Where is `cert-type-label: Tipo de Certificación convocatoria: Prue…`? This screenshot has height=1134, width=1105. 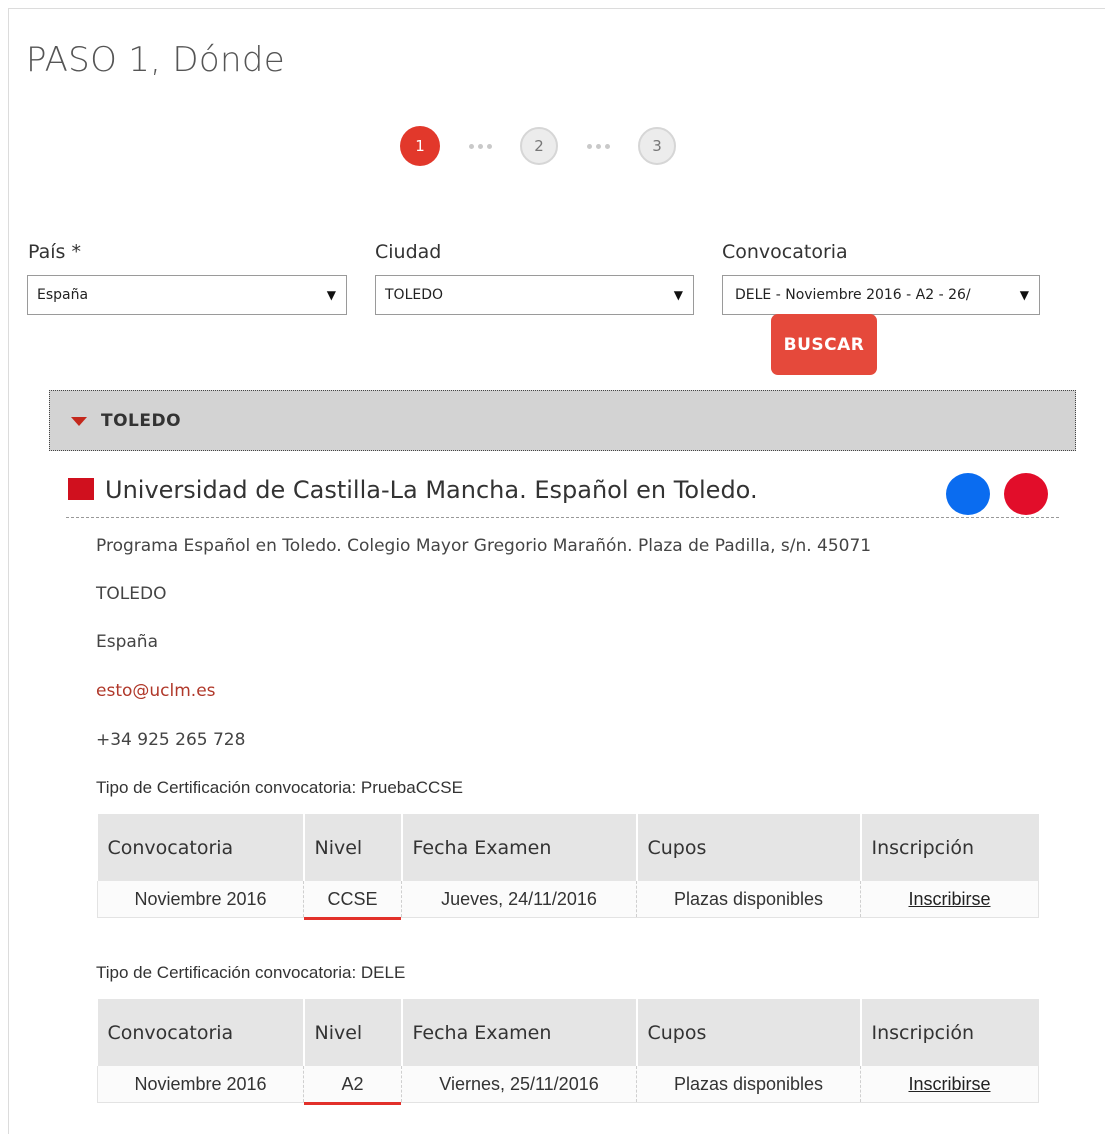 cert-type-label: Tipo de Certificación convocatoria: Prue… is located at coordinates (279, 787).